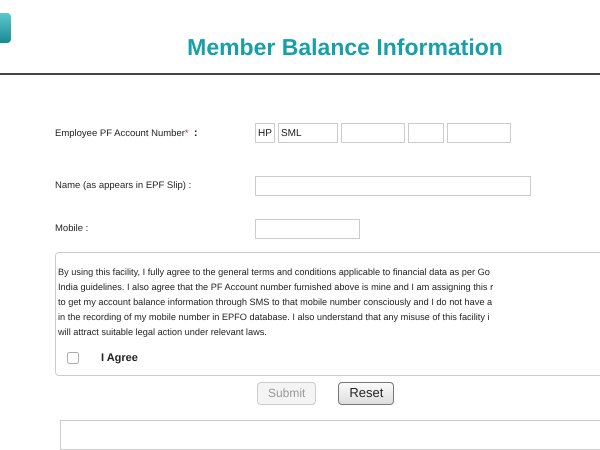 Image resolution: width=600 pixels, height=450 pixels. Describe the element at coordinates (5, 28) in the screenshot. I see `logo-icon` at that location.